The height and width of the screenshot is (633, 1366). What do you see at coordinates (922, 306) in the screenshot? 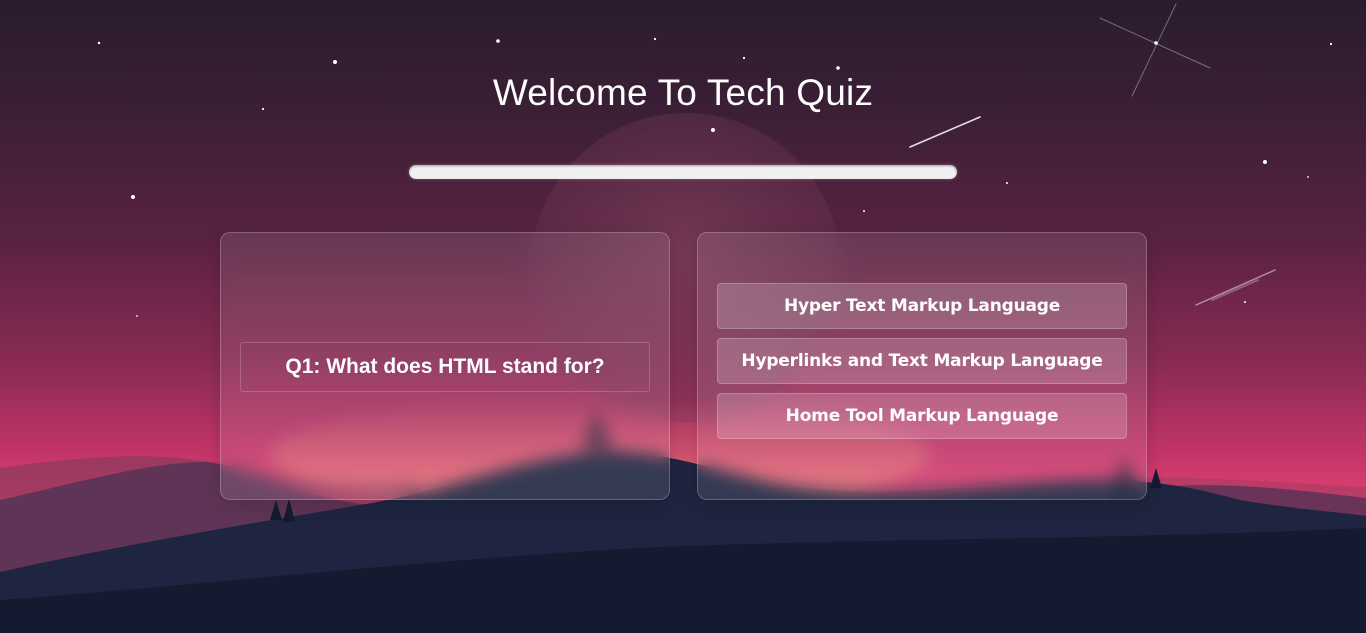
I see `answer-option-1: Hyper Text Markup Language` at bounding box center [922, 306].